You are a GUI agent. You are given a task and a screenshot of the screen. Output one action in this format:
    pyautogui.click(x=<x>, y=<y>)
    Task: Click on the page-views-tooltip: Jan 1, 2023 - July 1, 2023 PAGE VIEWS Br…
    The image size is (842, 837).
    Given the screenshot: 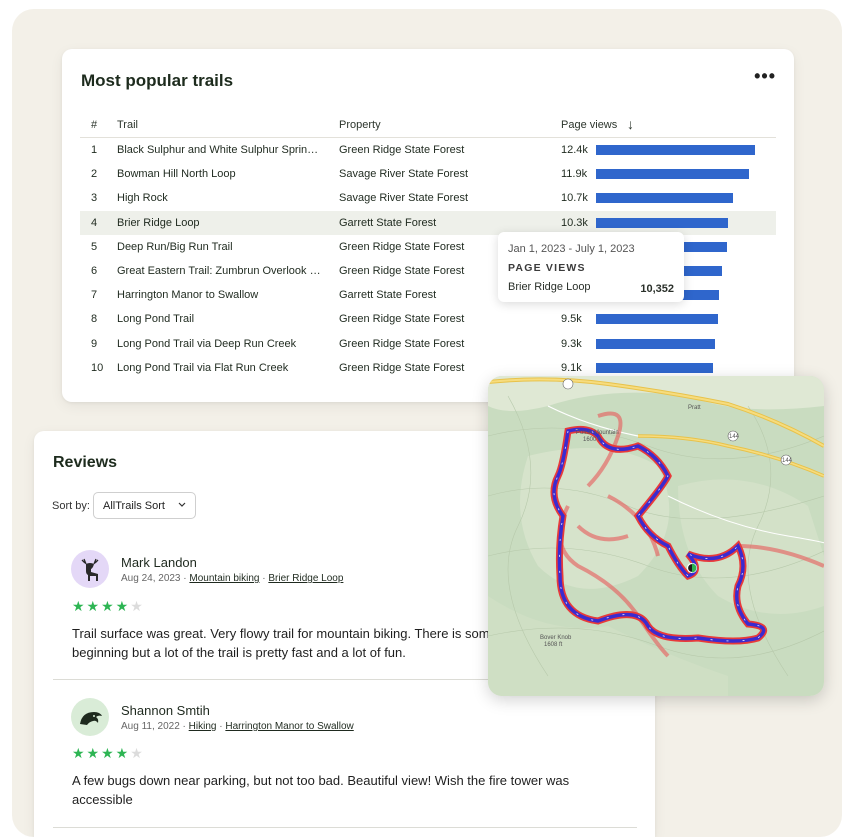 What is the action you would take?
    pyautogui.click(x=591, y=267)
    